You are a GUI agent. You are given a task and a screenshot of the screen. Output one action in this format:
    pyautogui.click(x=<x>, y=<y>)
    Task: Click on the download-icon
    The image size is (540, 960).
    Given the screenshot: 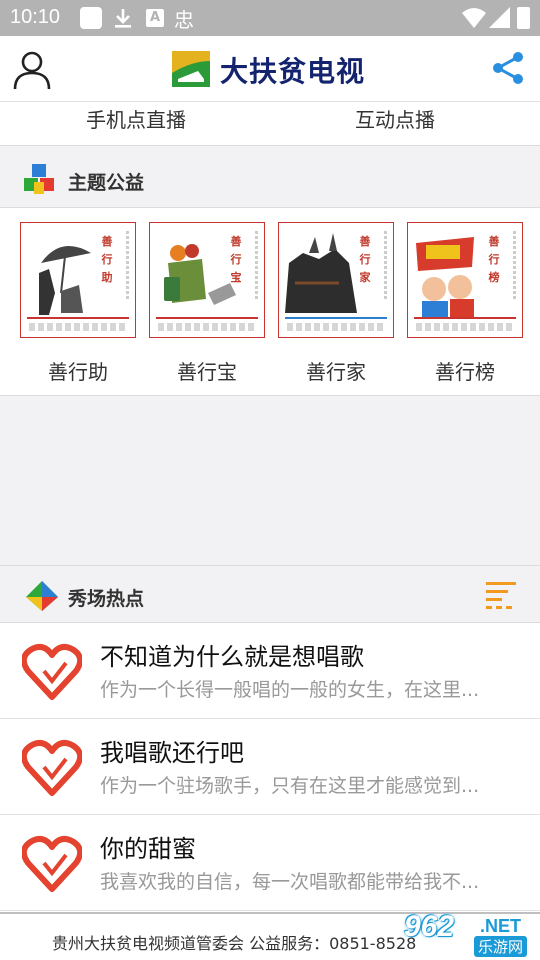 What is the action you would take?
    pyautogui.click(x=123, y=20)
    